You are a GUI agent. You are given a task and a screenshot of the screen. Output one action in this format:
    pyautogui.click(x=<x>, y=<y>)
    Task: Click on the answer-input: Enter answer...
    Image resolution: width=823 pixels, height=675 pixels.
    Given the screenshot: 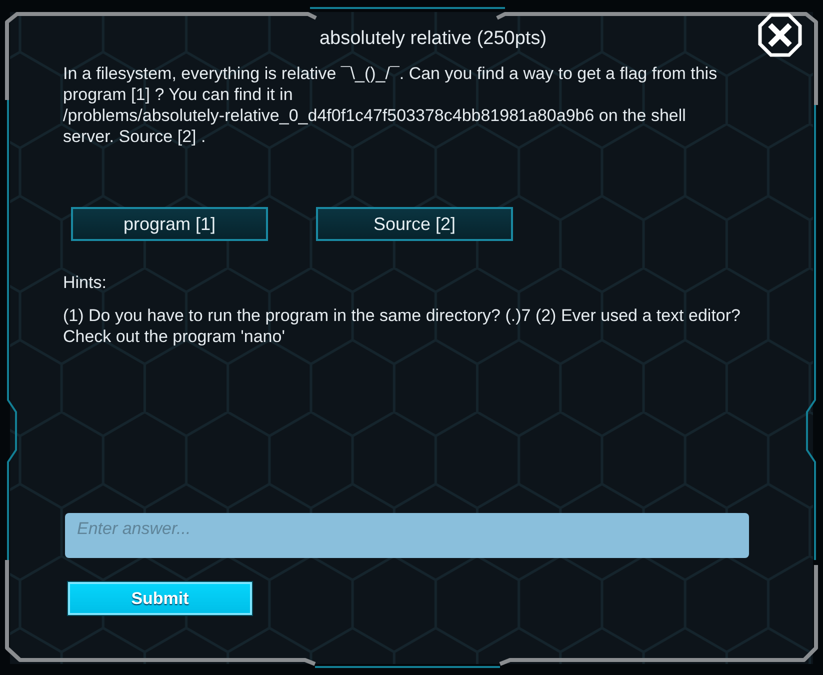 What is the action you would take?
    pyautogui.click(x=407, y=535)
    